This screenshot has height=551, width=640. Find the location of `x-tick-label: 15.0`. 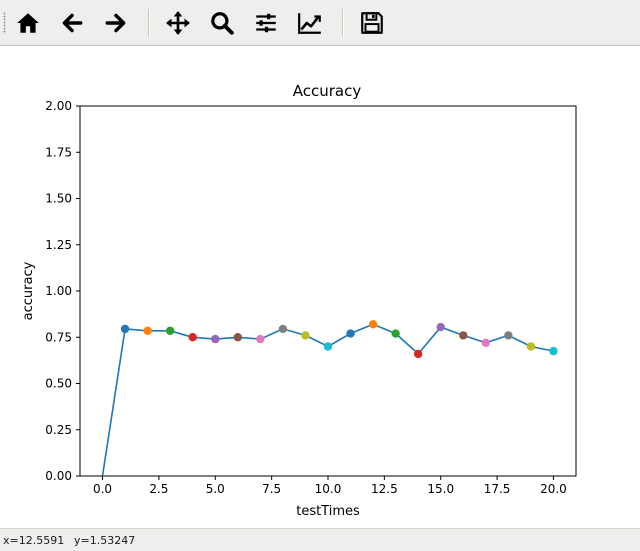

x-tick-label: 15.0 is located at coordinates (440, 489).